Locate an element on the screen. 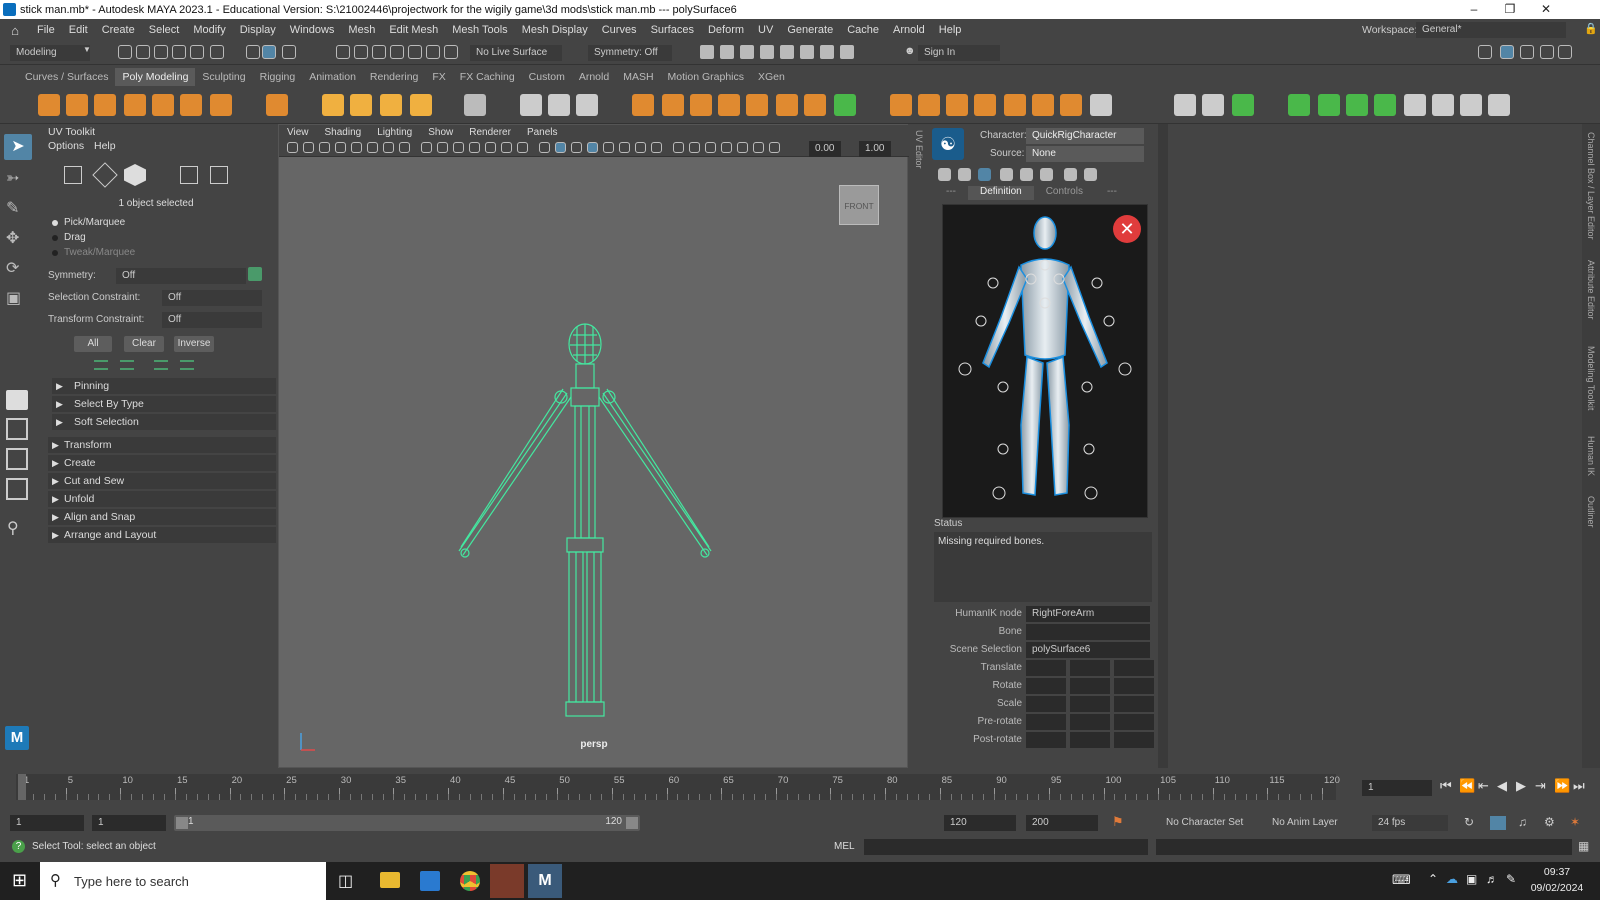 This screenshot has width=1600, height=900. shelf-tool-42-icon is located at coordinates (1499, 105).